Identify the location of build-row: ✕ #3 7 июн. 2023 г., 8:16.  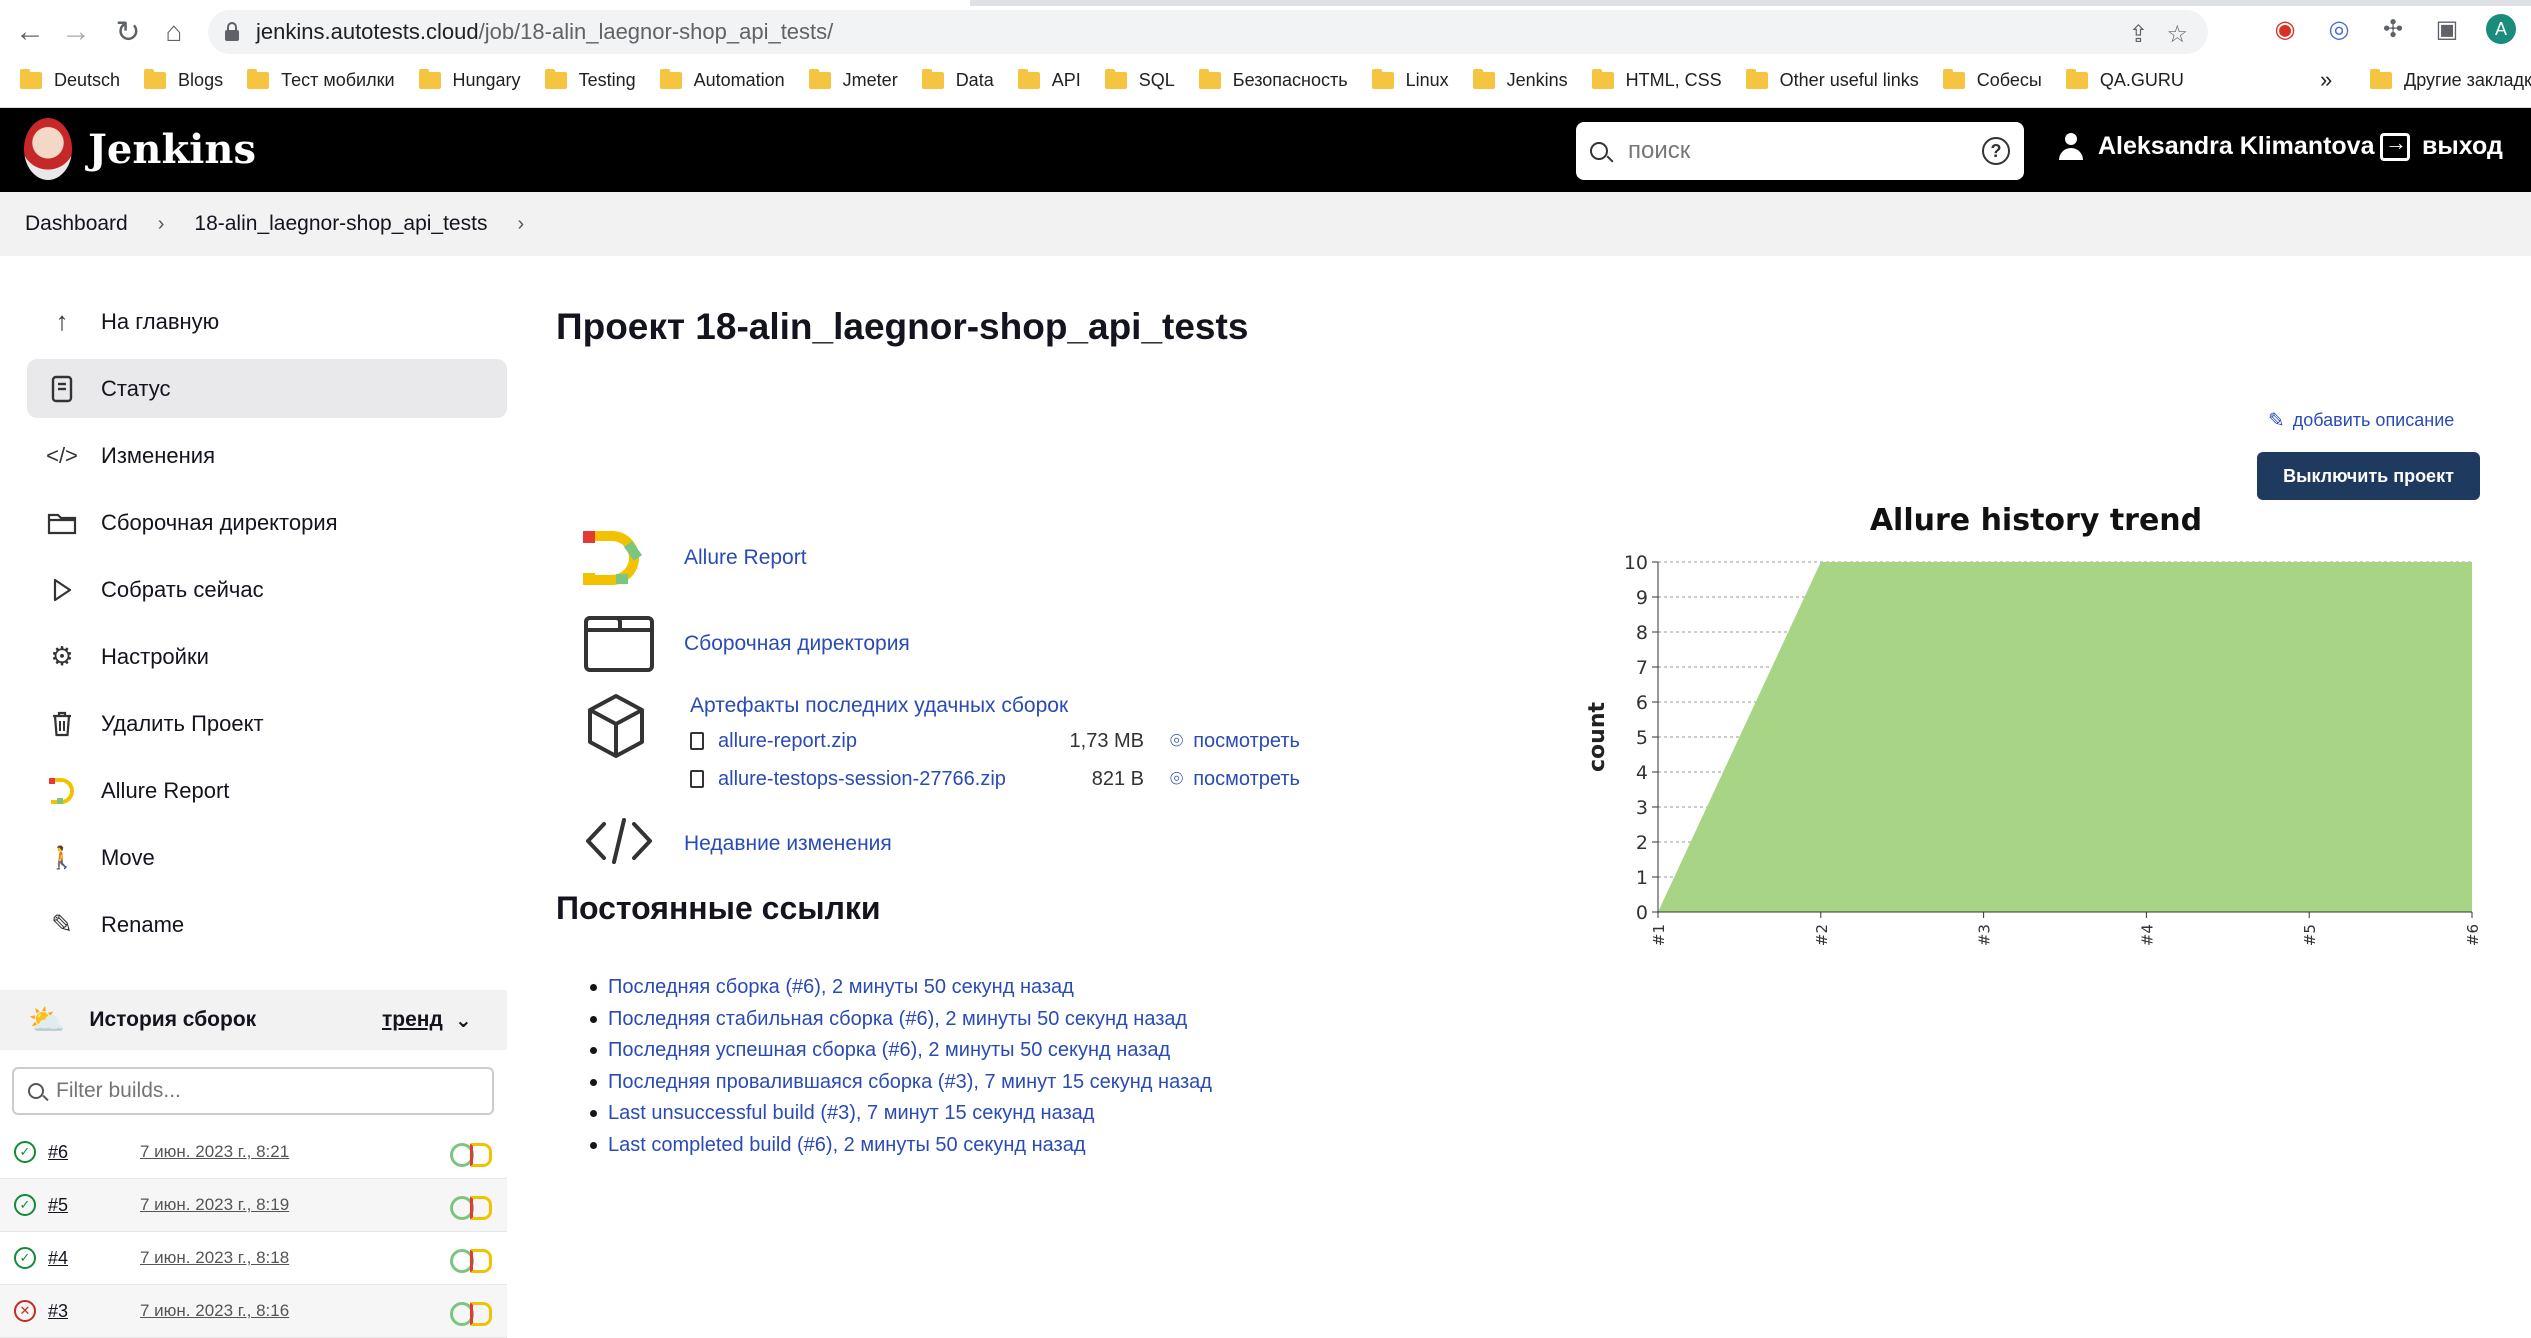
(253, 1311).